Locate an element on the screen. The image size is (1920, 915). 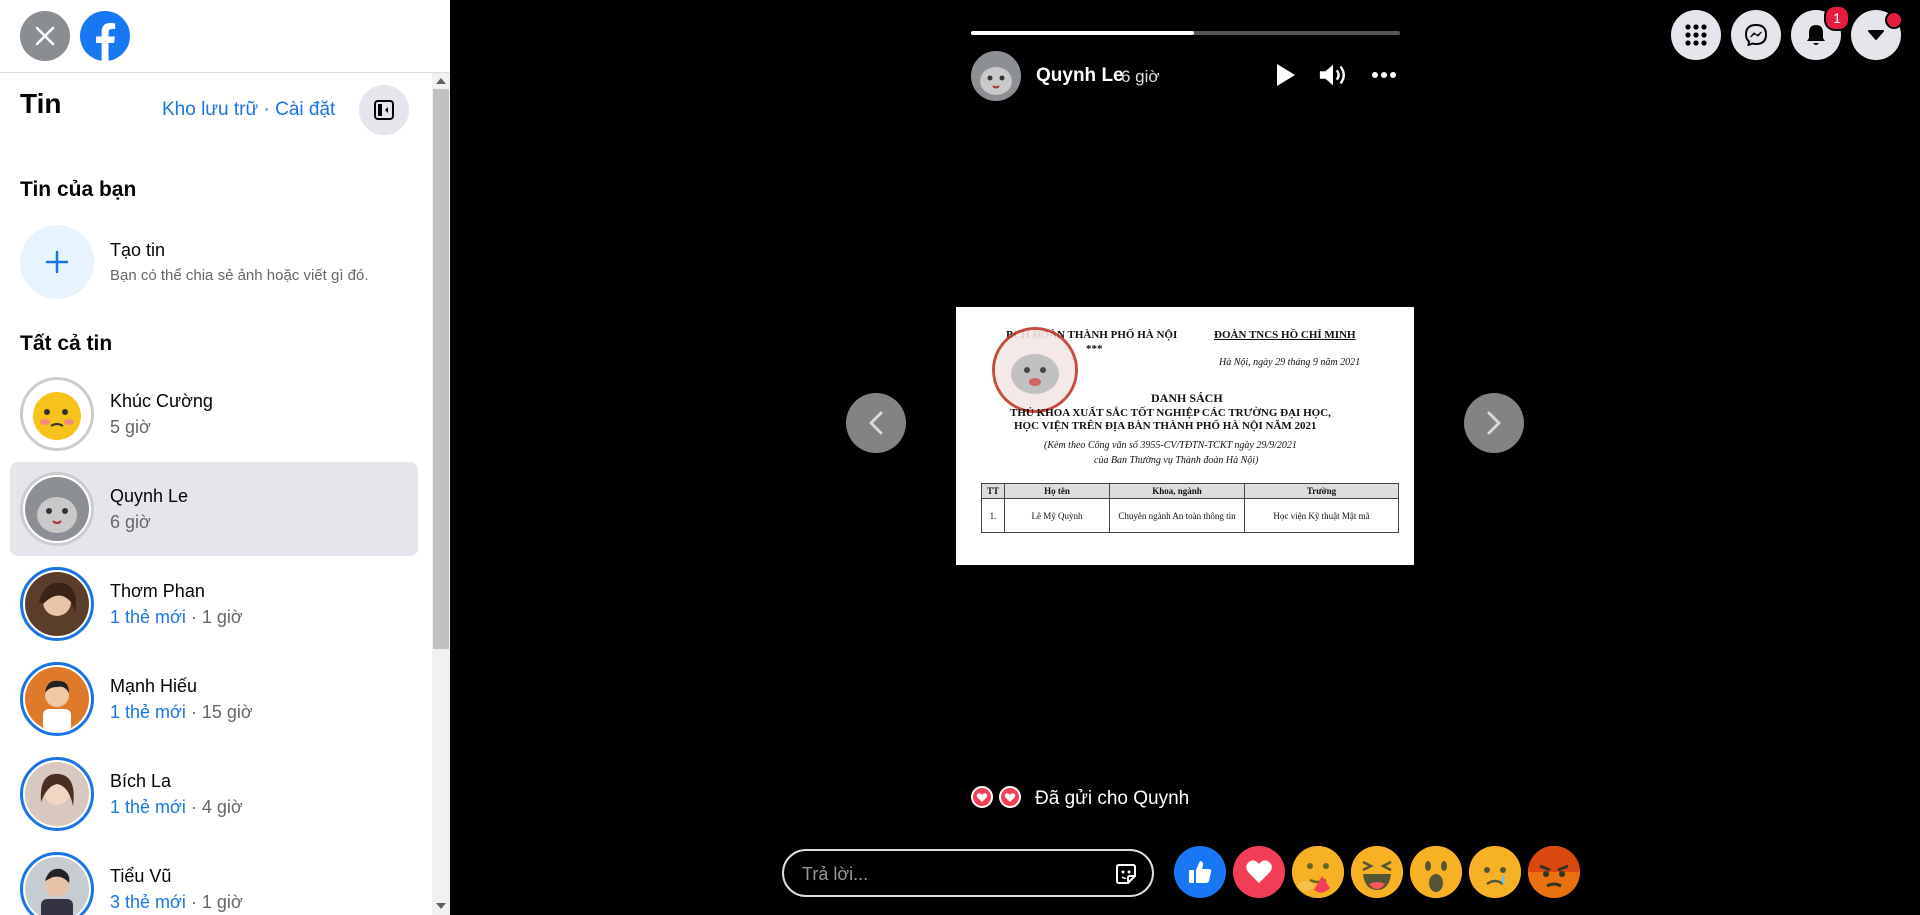
messenger-icon is located at coordinates (1756, 35).